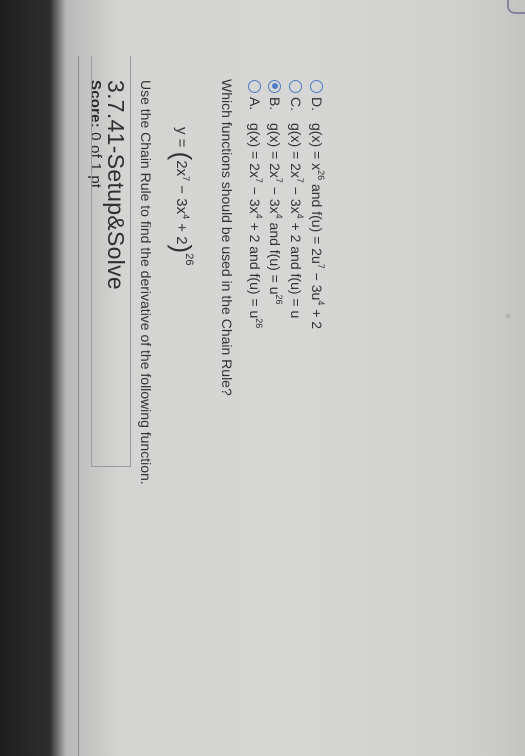 This screenshot has width=525, height=756. I want to click on term-1: 2x, so click(181, 168).